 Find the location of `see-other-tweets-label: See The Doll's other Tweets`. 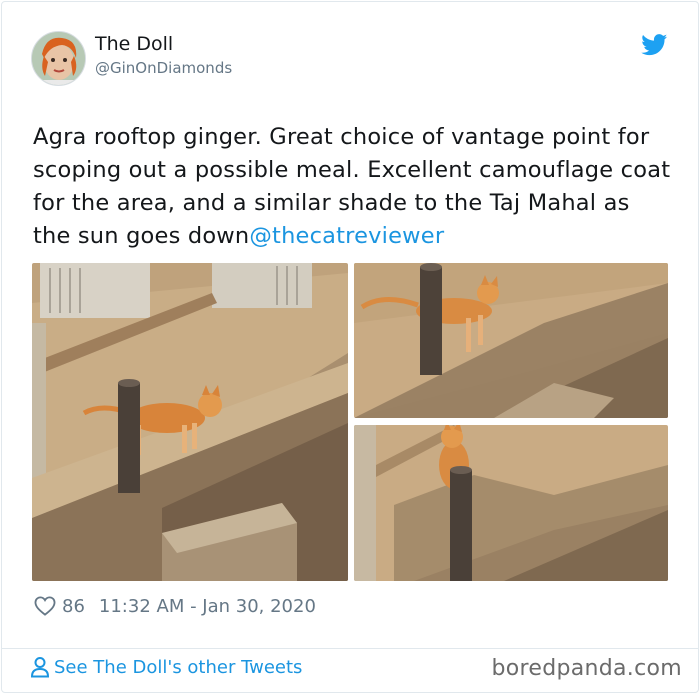

see-other-tweets-label: See The Doll's other Tweets is located at coordinates (178, 667).